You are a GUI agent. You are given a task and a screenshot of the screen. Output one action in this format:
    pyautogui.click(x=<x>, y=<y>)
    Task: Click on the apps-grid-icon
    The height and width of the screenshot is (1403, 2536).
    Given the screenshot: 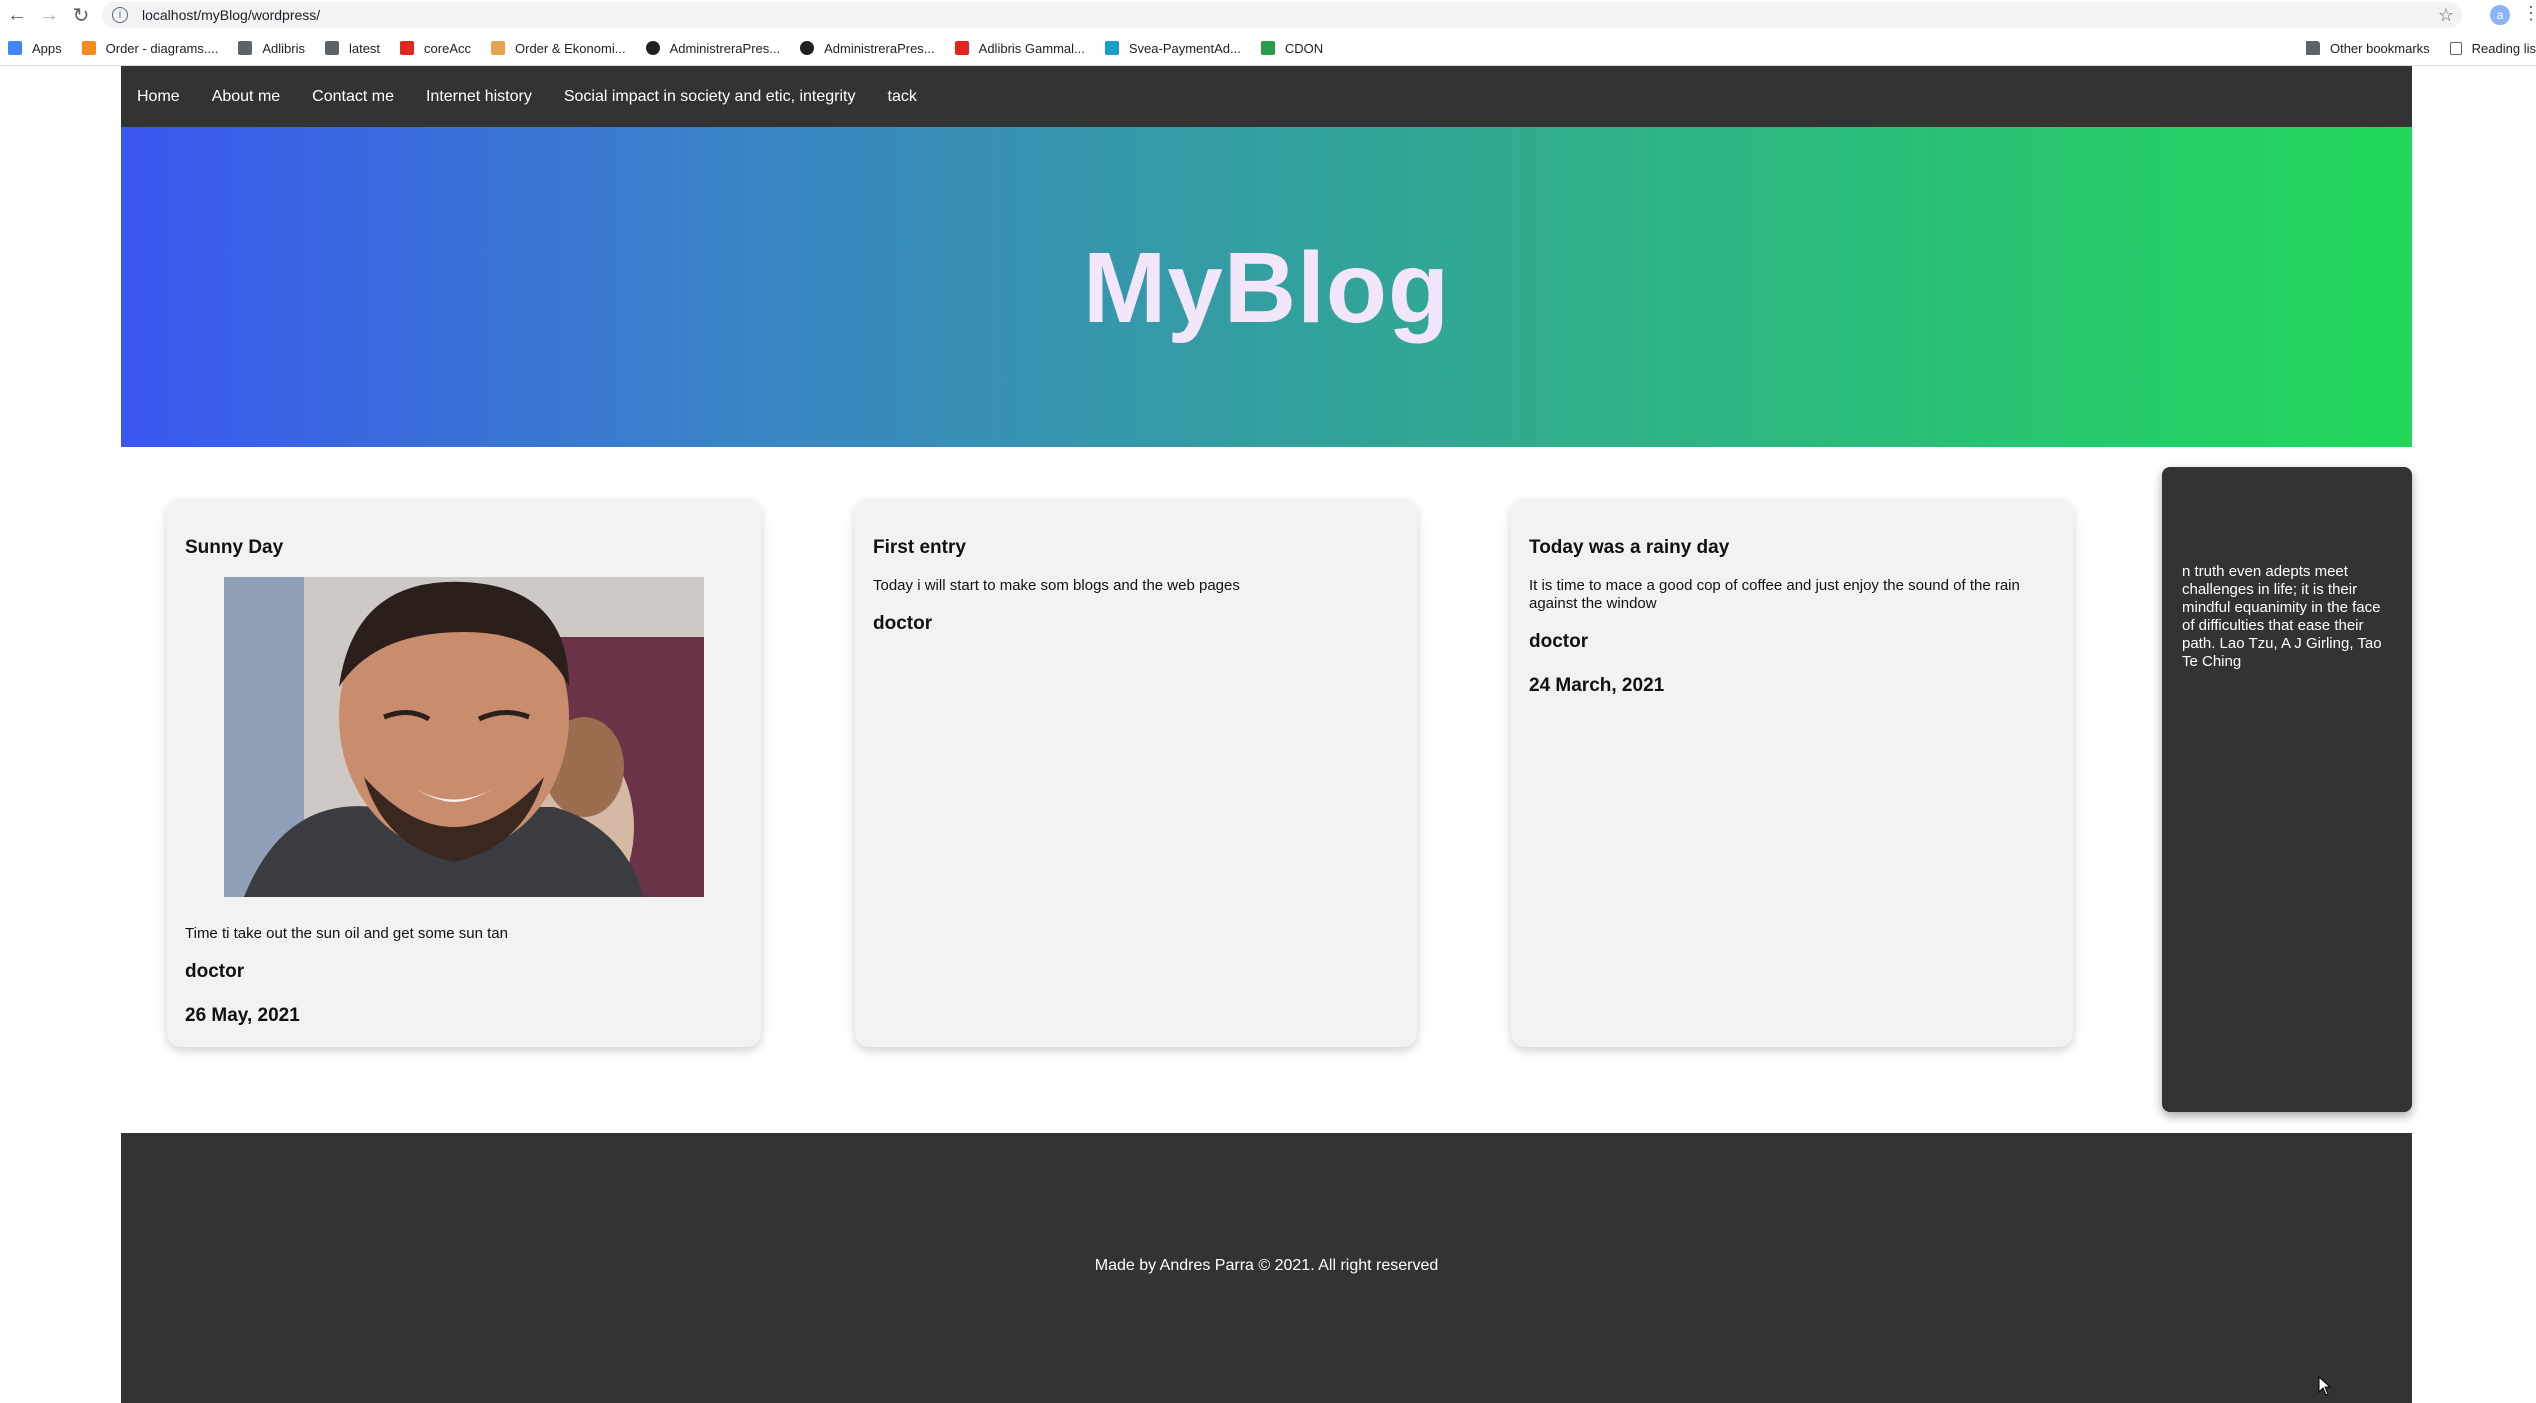 What is the action you would take?
    pyautogui.click(x=15, y=48)
    